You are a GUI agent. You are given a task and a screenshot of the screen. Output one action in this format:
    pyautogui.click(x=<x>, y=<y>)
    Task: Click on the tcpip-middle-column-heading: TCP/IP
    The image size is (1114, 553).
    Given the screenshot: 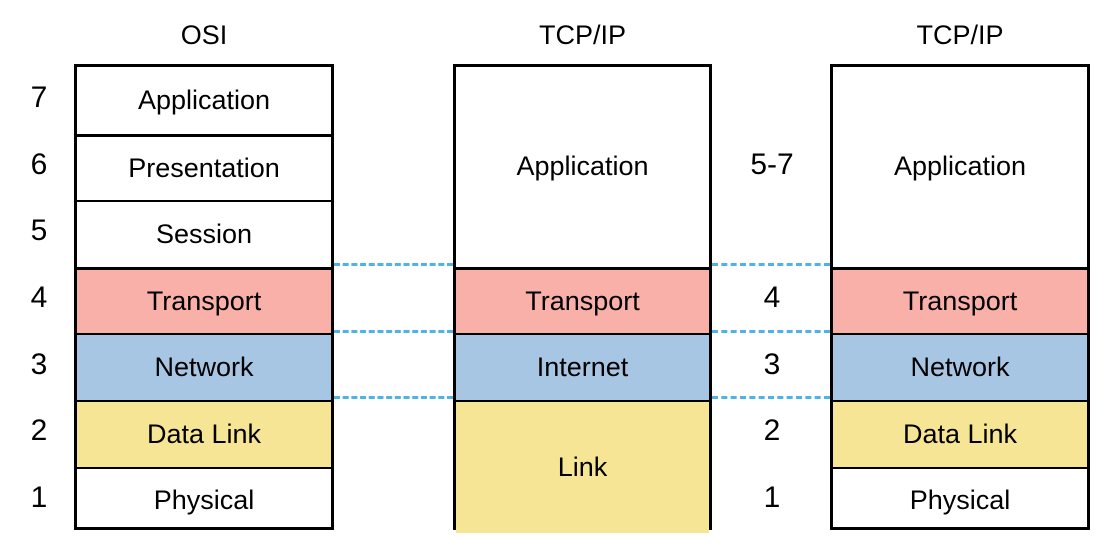 What is the action you would take?
    pyautogui.click(x=582, y=35)
    